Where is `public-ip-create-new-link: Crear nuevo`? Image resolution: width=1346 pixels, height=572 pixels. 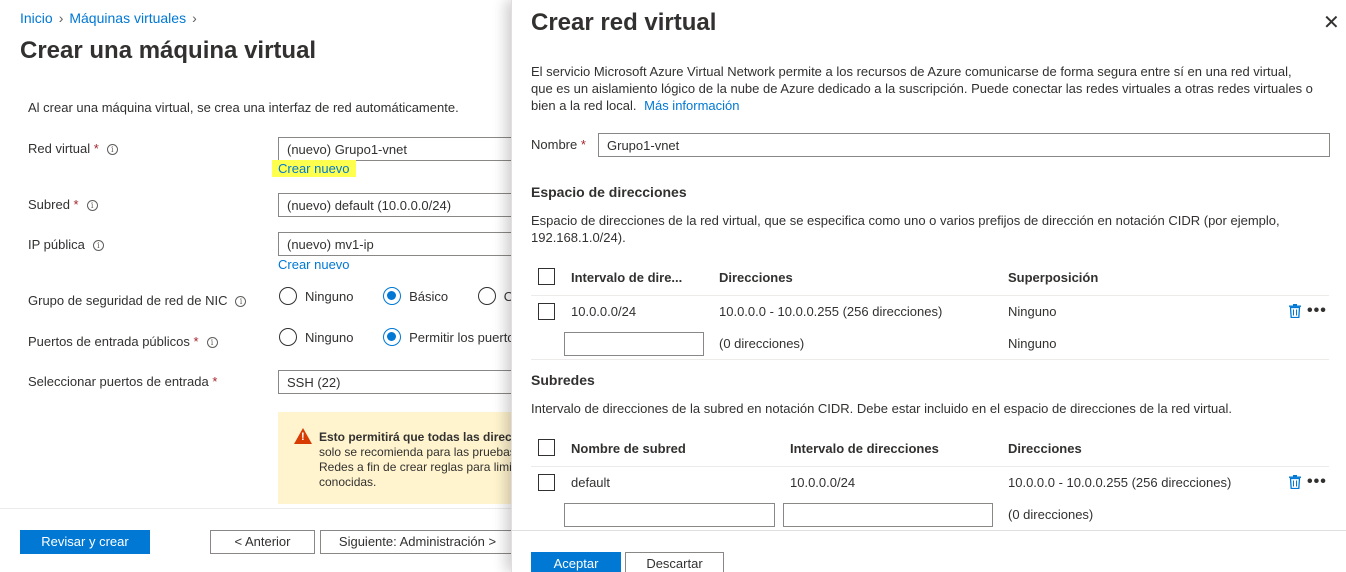 public-ip-create-new-link: Crear nuevo is located at coordinates (314, 264).